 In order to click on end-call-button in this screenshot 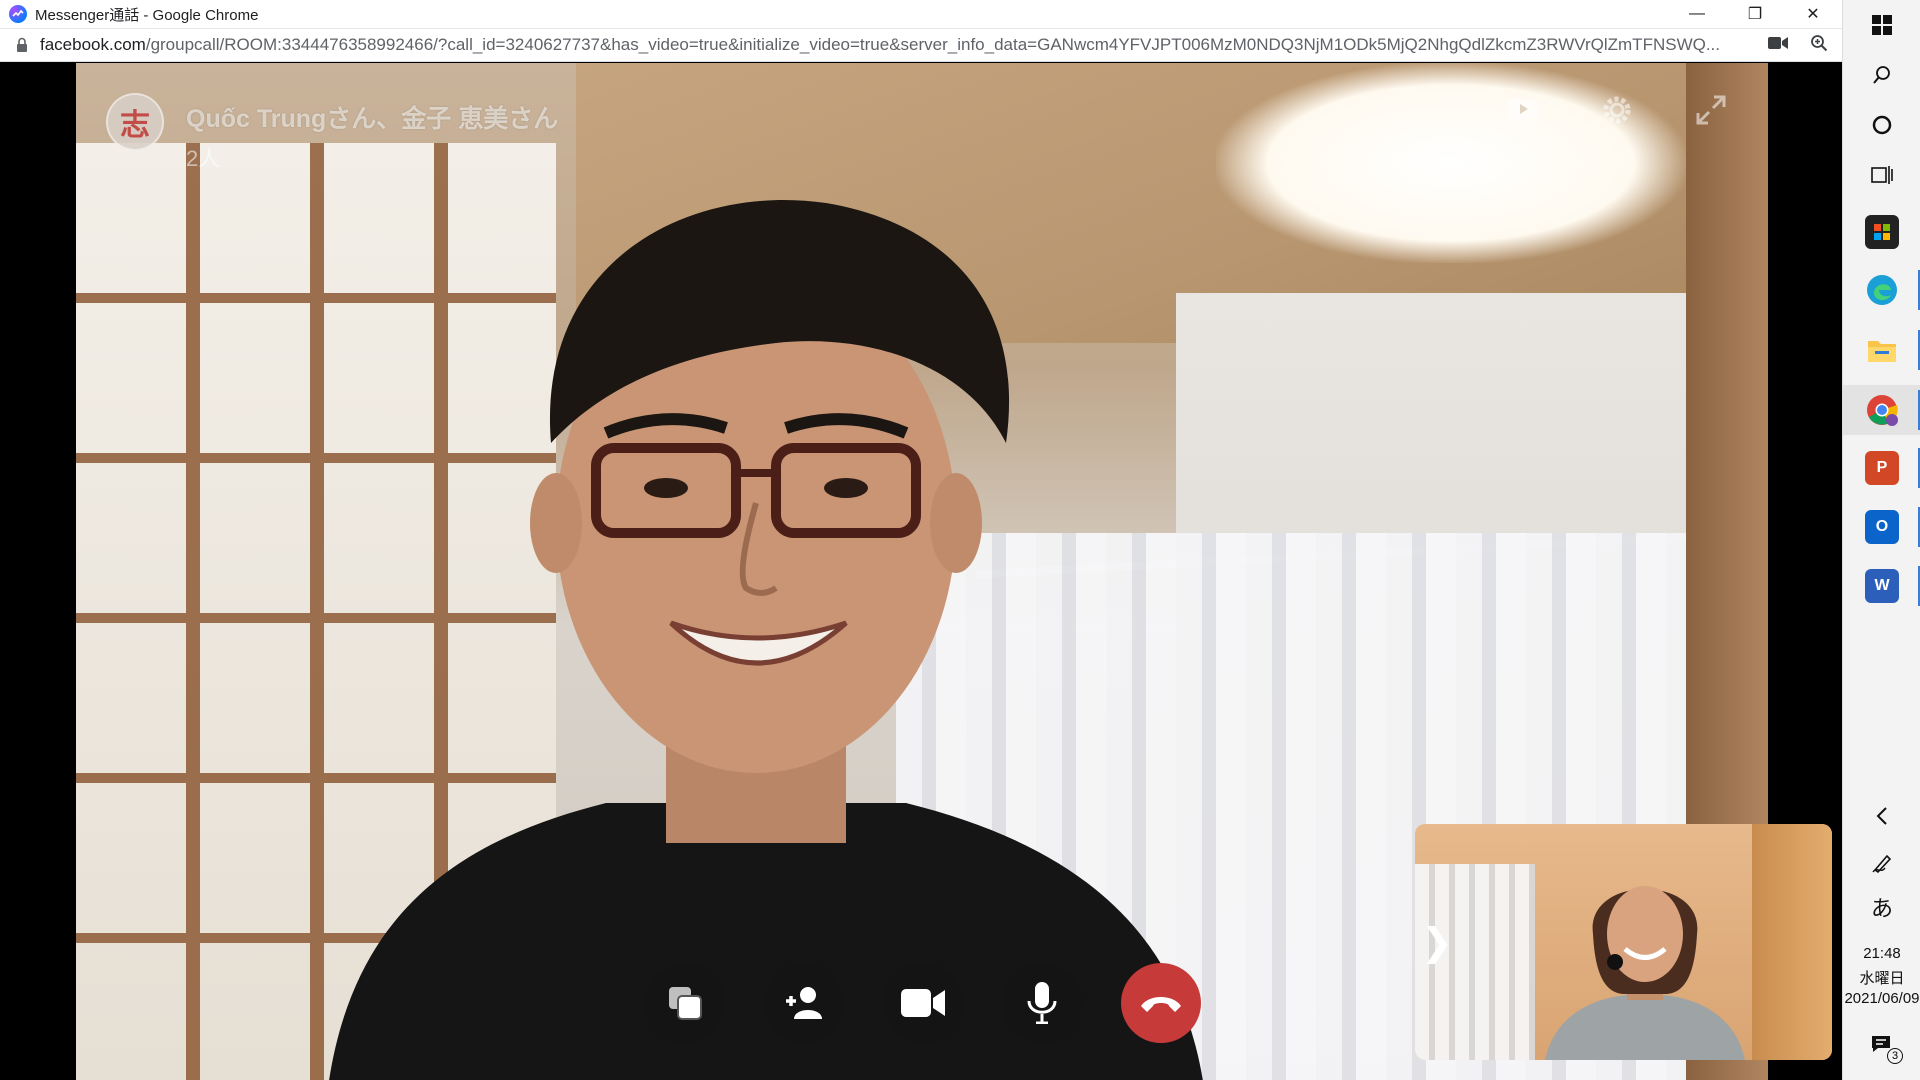, I will do `click(1161, 1003)`.